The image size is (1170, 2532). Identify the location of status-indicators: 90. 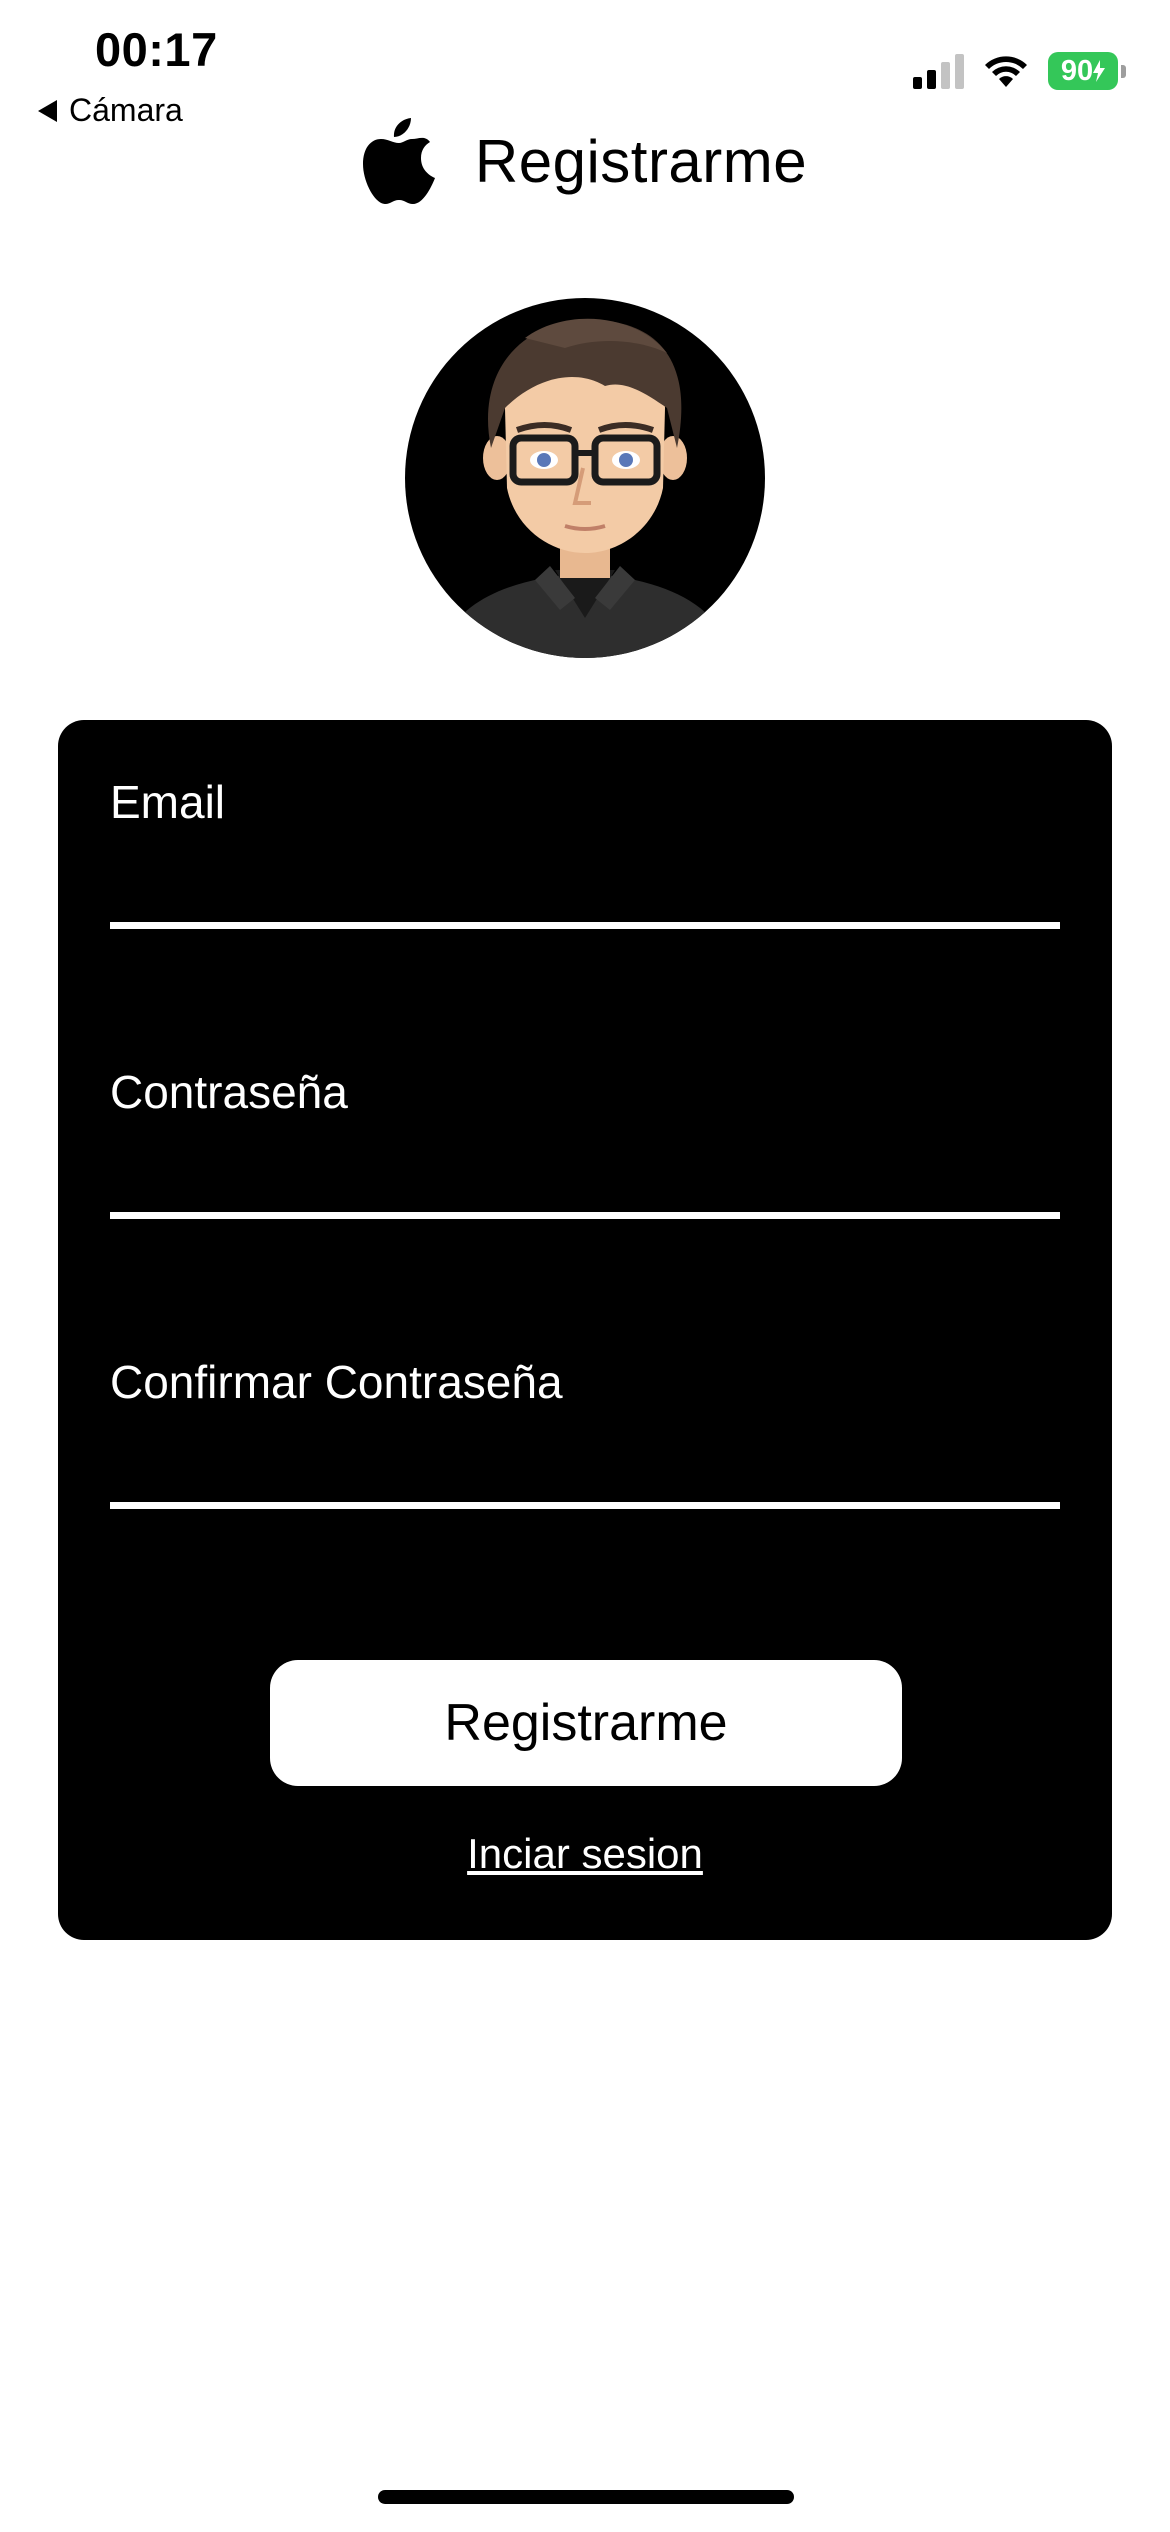
(1019, 71).